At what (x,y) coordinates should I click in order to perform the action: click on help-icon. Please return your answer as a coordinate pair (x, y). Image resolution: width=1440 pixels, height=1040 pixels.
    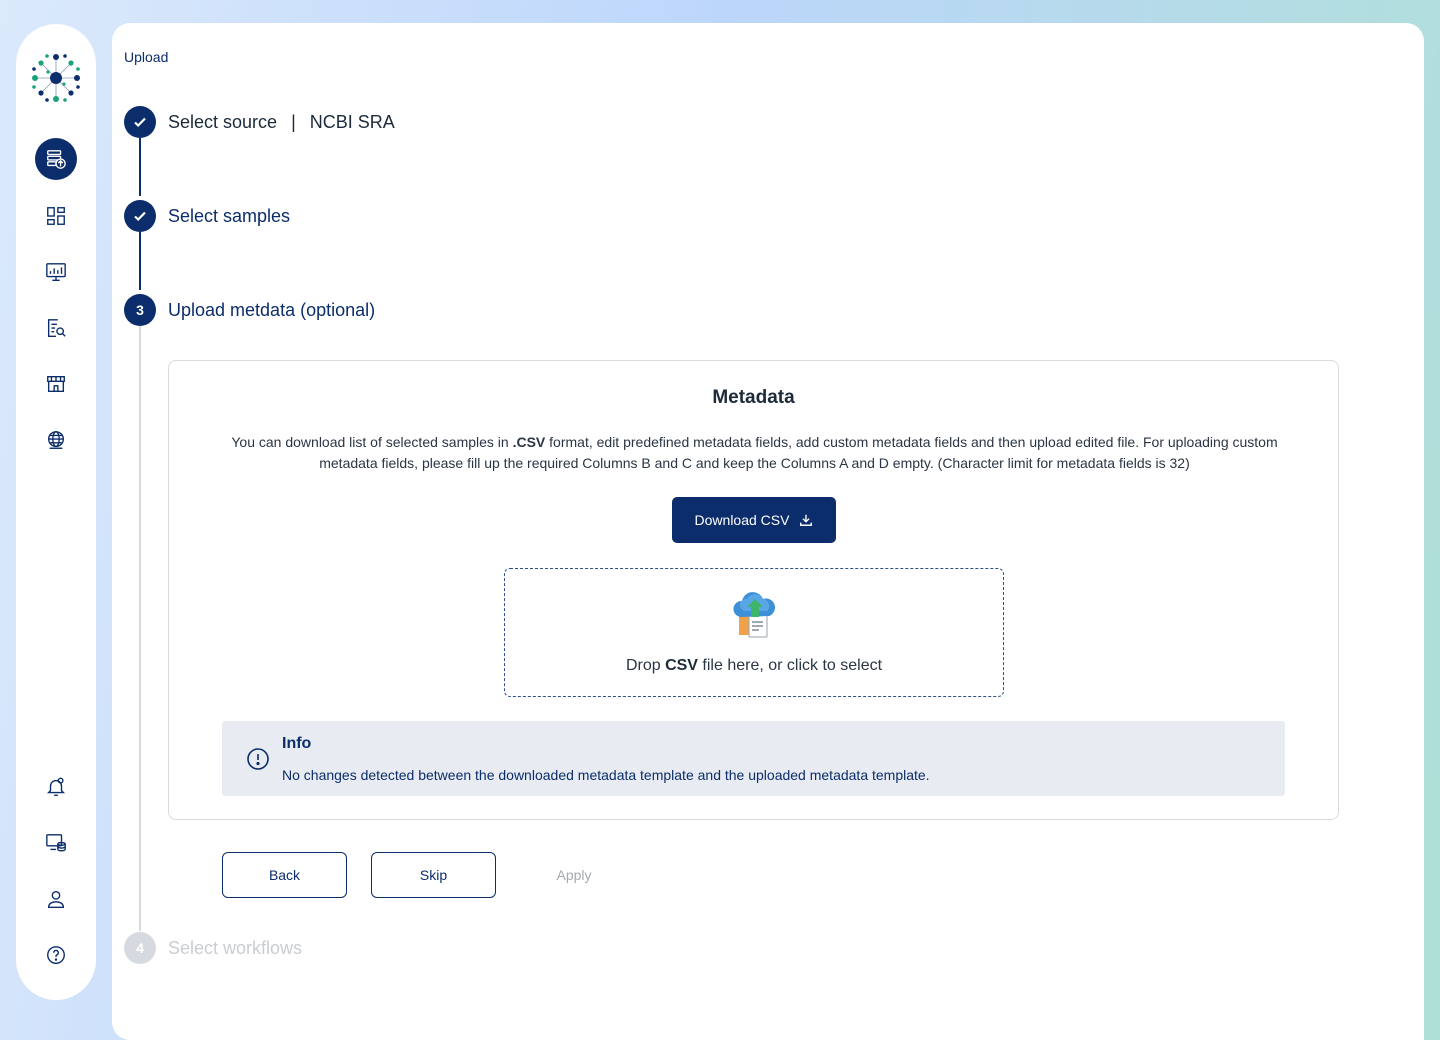
    Looking at the image, I should click on (56, 955).